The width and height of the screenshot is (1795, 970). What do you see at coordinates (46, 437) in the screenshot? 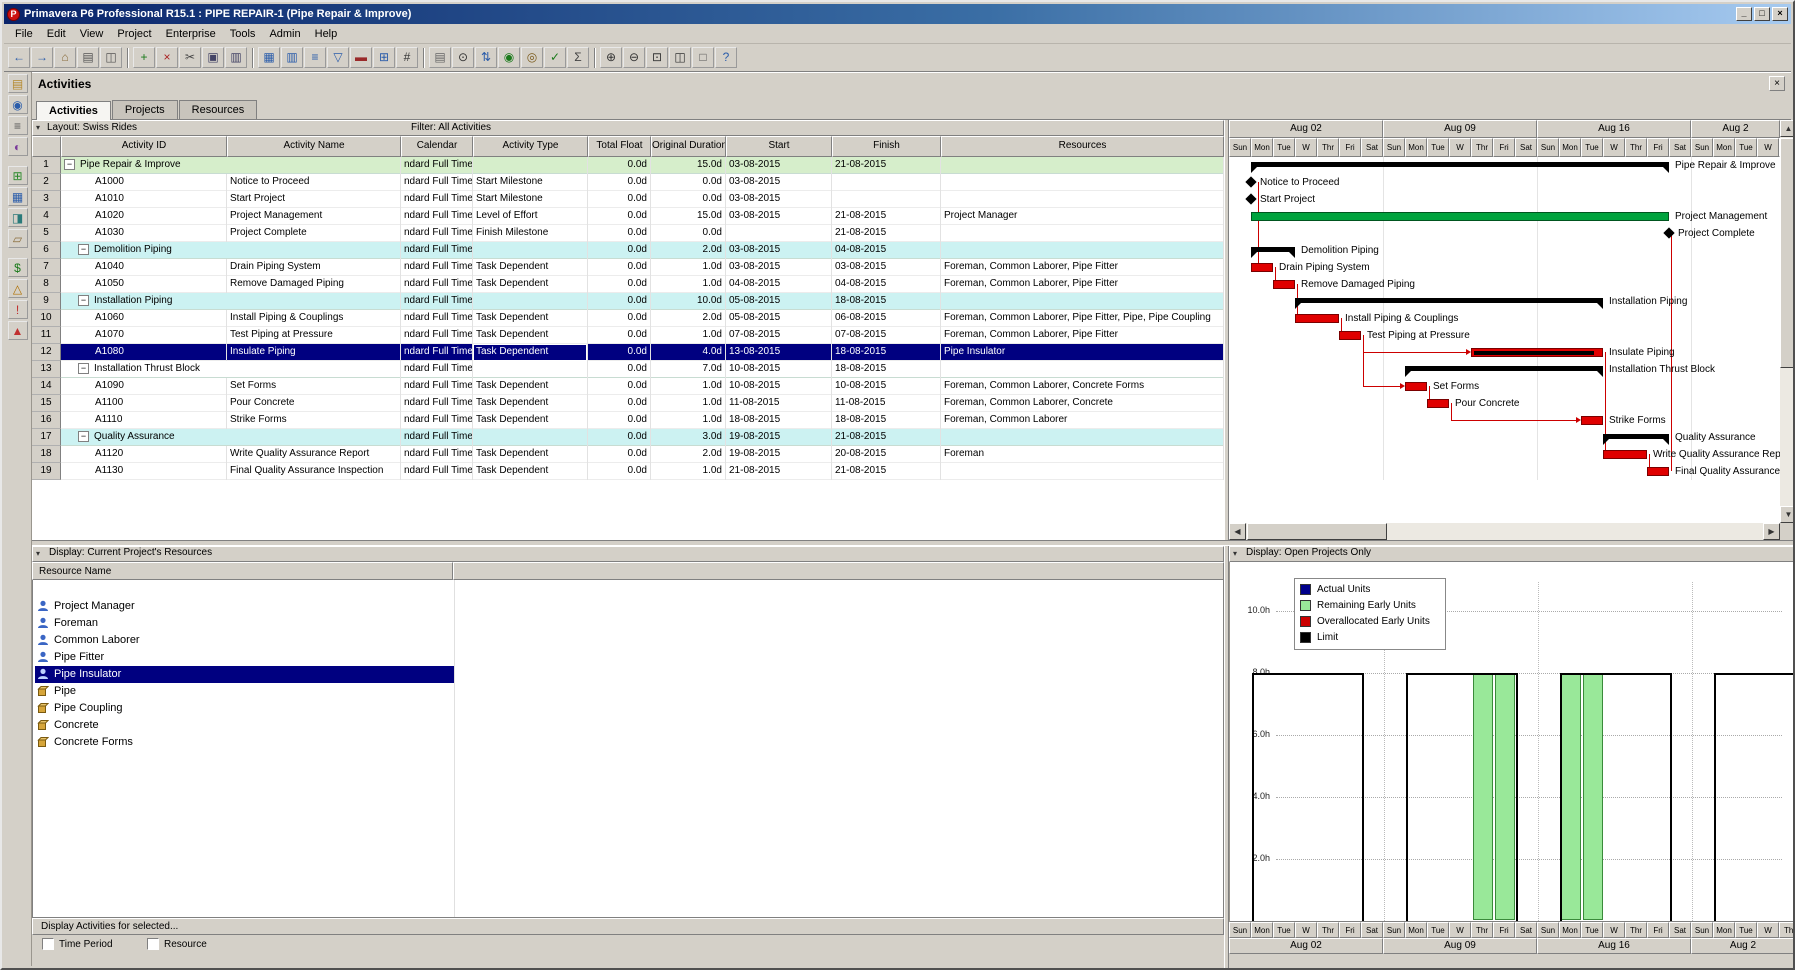
I see `cell-row-number: 17` at bounding box center [46, 437].